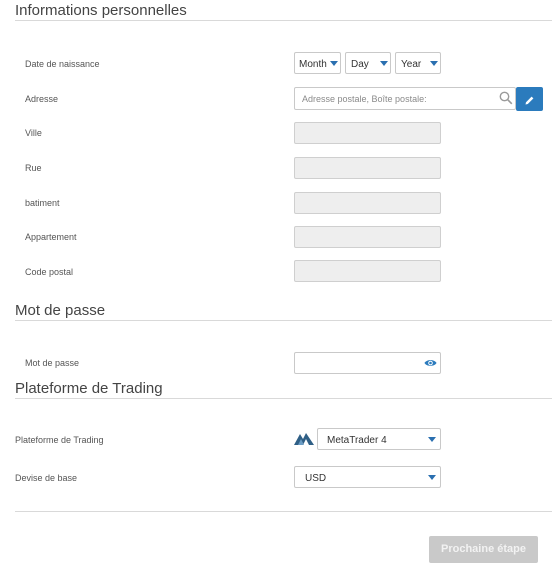 This screenshot has height=575, width=559. What do you see at coordinates (430, 364) in the screenshot?
I see `eye-icon` at bounding box center [430, 364].